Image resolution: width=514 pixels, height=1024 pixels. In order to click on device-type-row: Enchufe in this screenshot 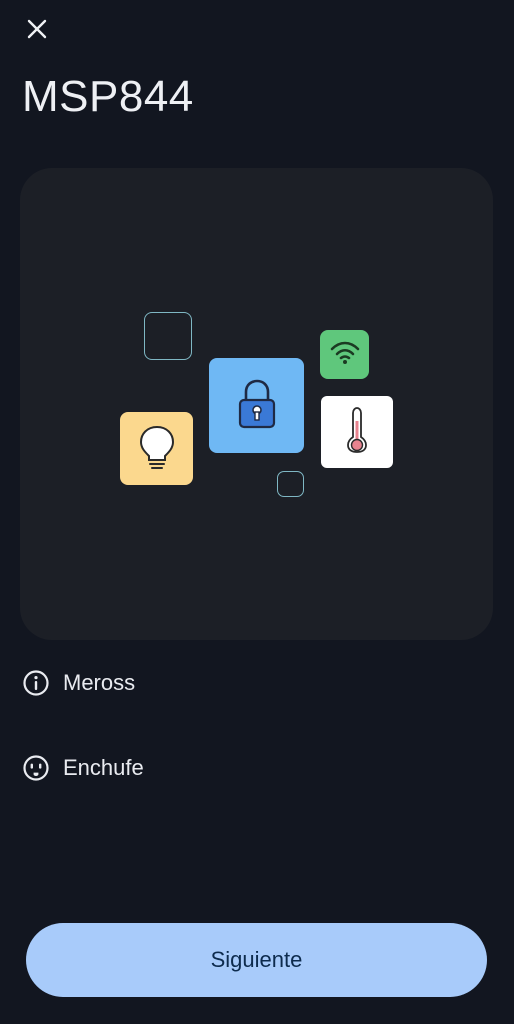, I will do `click(83, 768)`.